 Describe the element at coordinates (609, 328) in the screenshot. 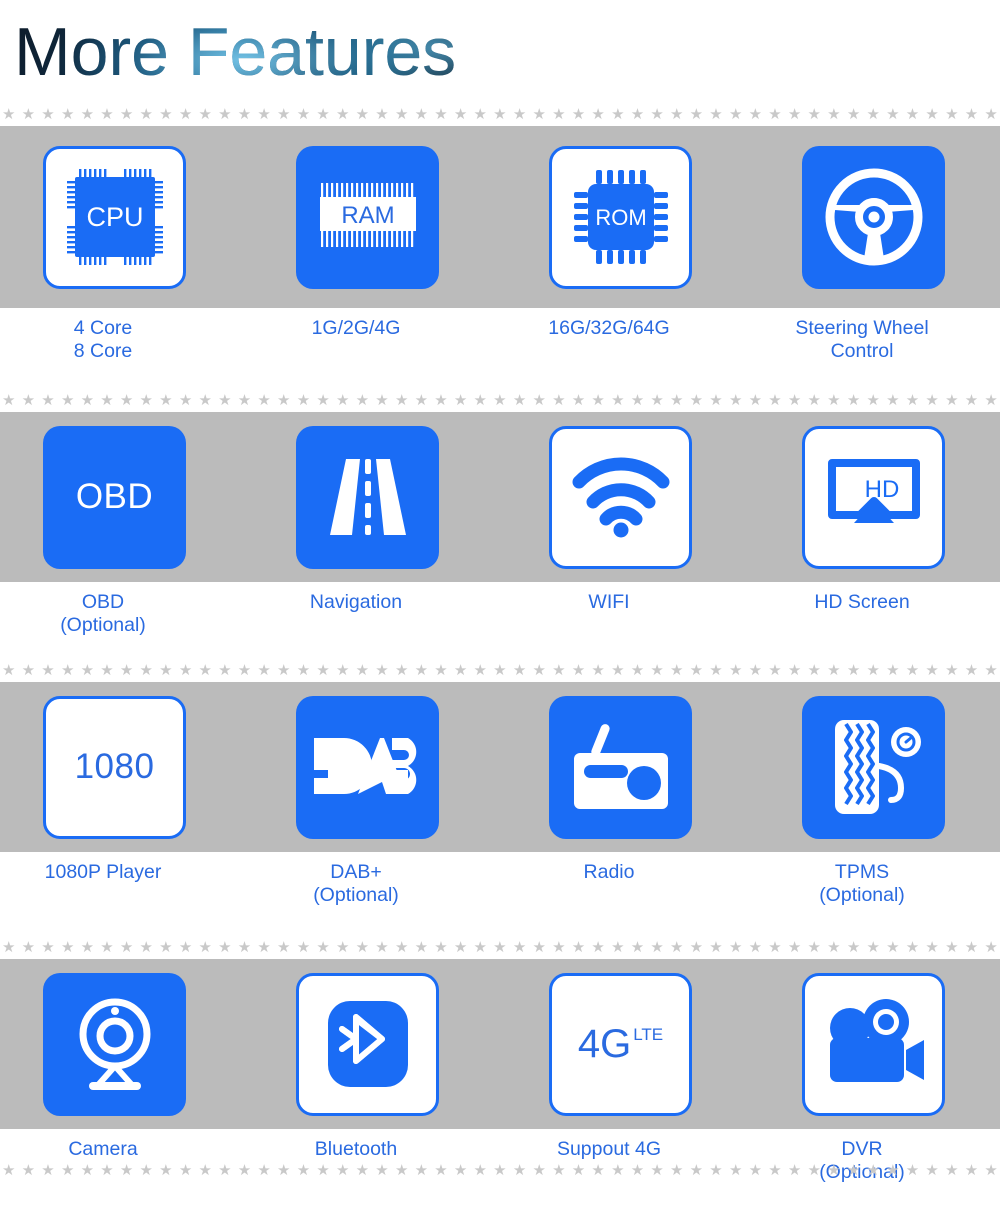

I see `feature-label-rom: 16G/32G/64G` at that location.